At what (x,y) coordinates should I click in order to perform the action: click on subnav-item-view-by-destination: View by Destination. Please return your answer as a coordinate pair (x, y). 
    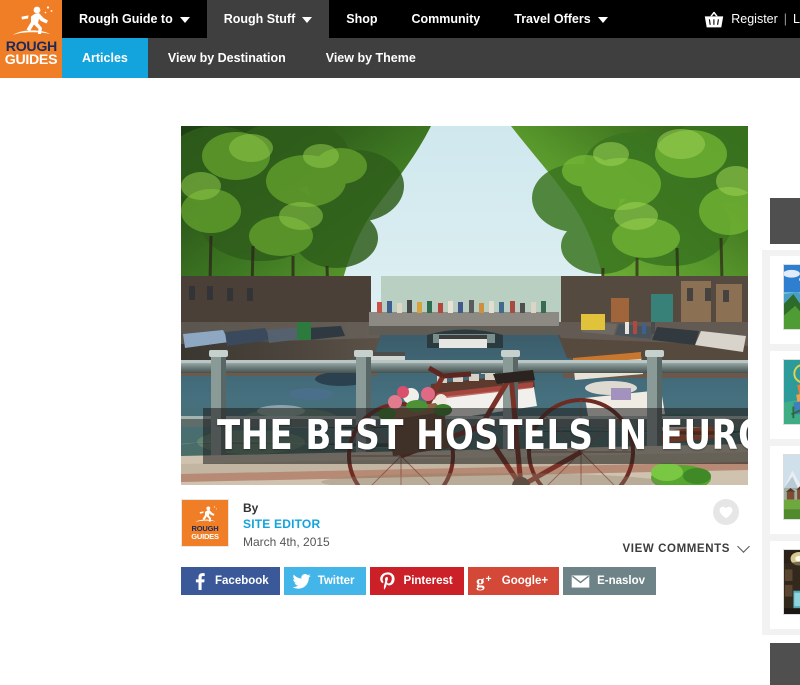
    Looking at the image, I should click on (227, 58).